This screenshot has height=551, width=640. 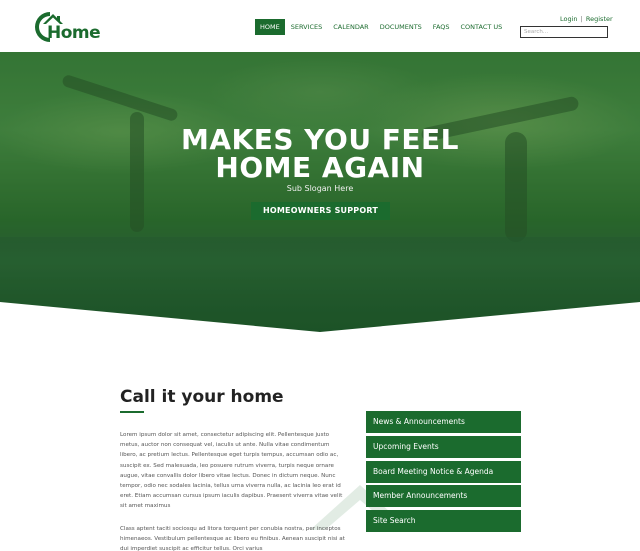 I want to click on site-logo: Home, so click(x=68, y=27).